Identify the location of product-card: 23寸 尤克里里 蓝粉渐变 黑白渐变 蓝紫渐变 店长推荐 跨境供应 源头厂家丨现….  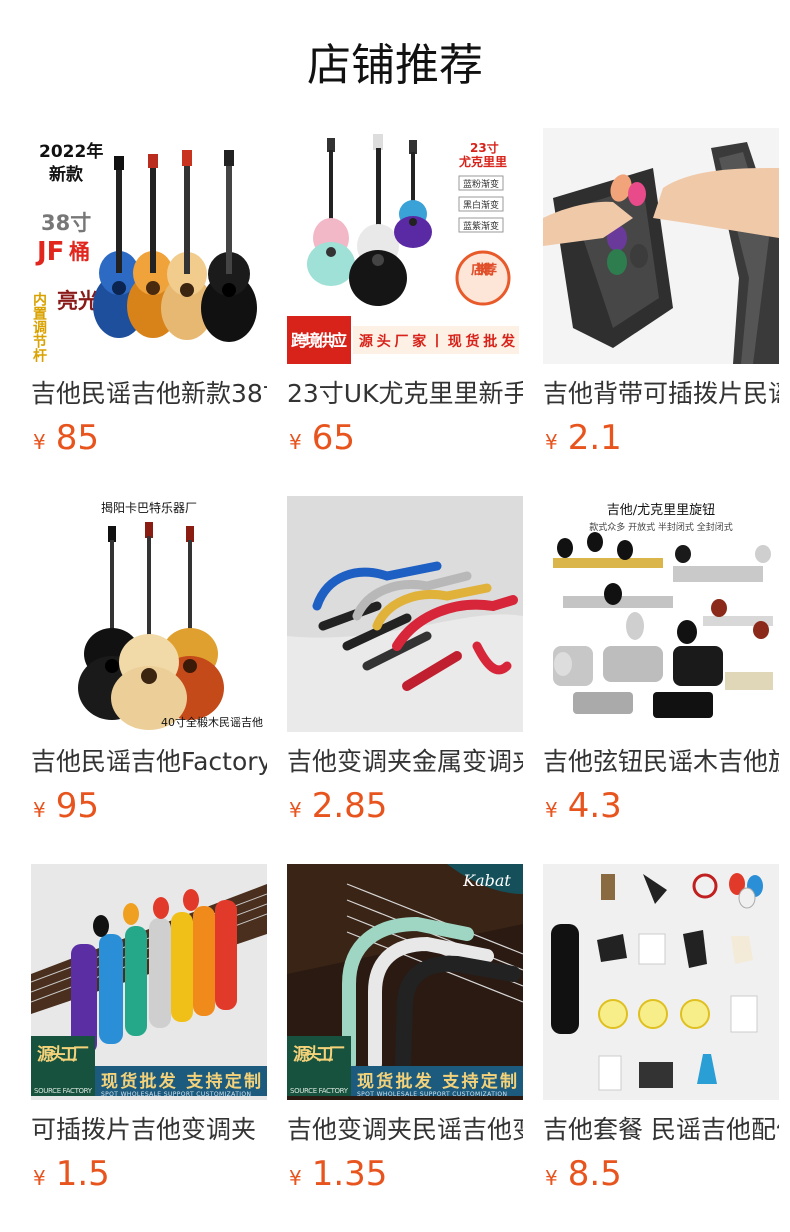
(405, 298).